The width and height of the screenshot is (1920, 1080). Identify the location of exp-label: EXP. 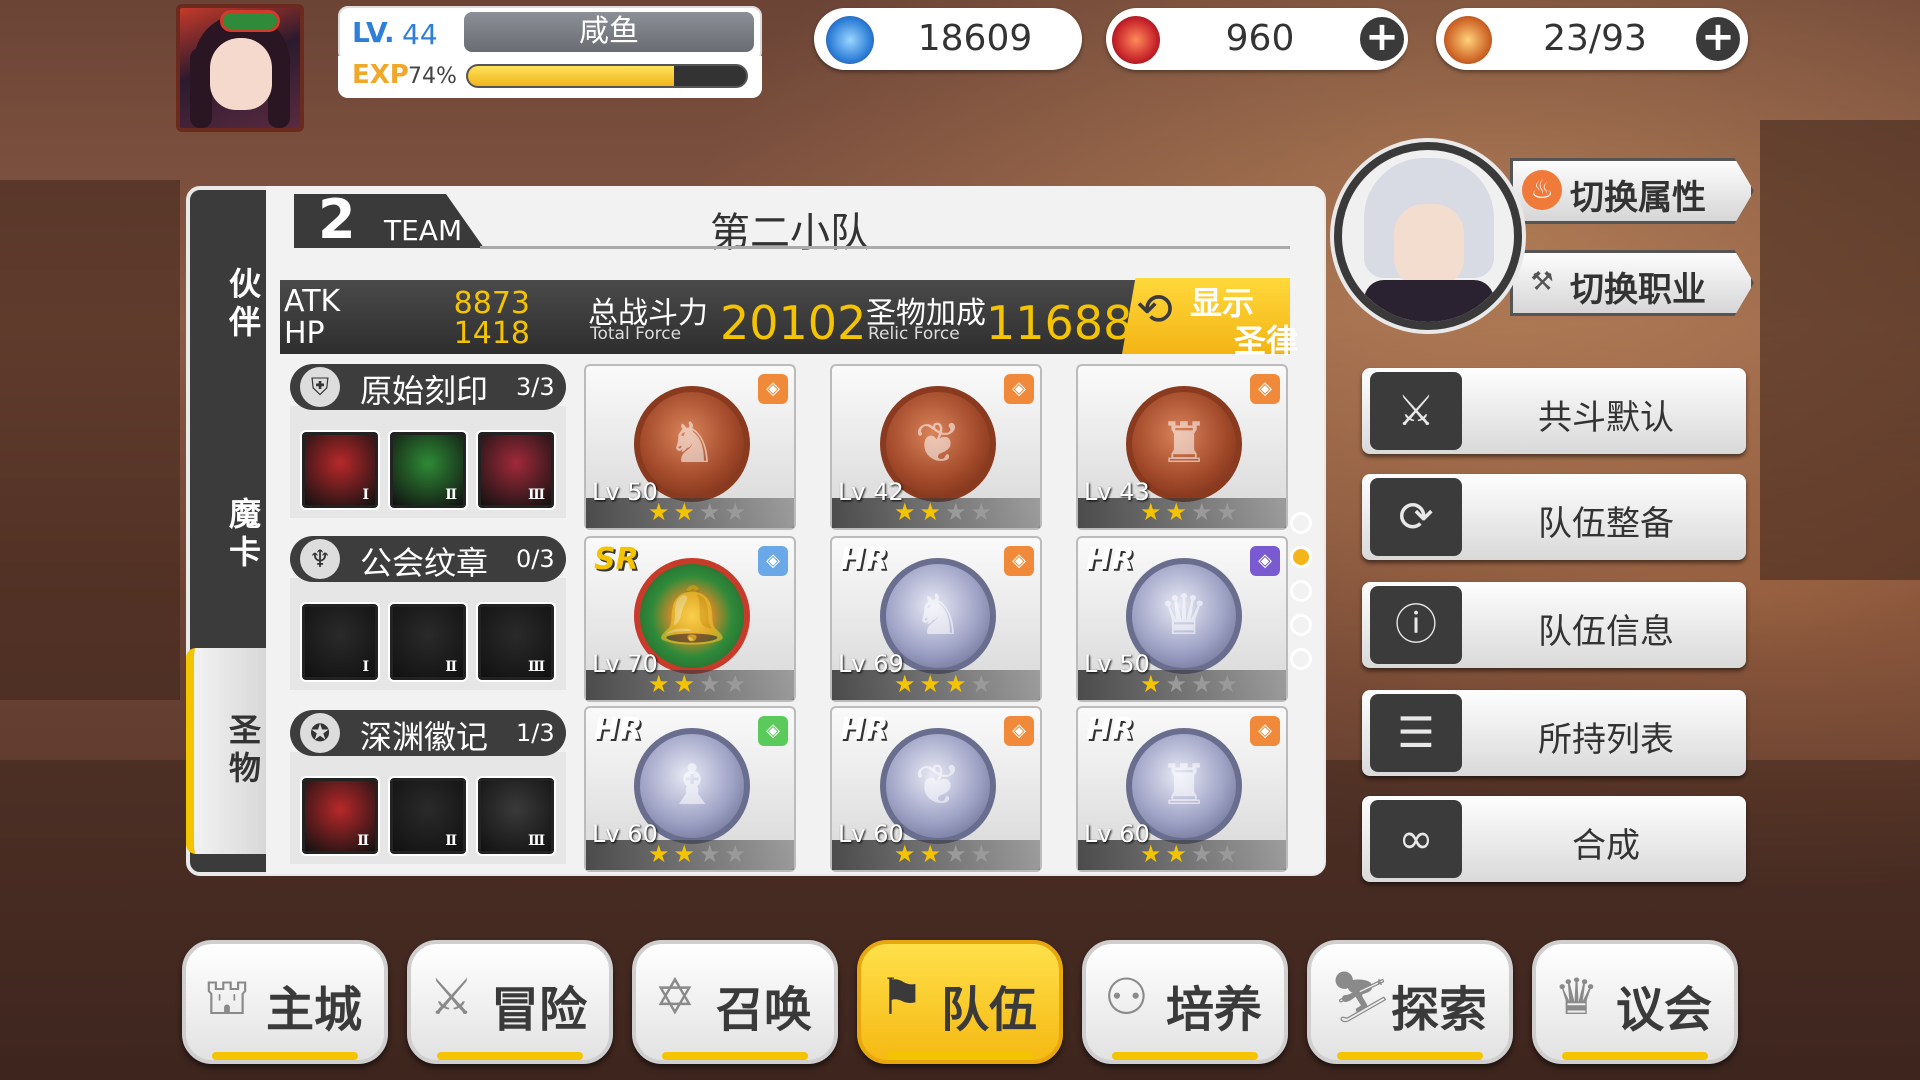
(380, 75).